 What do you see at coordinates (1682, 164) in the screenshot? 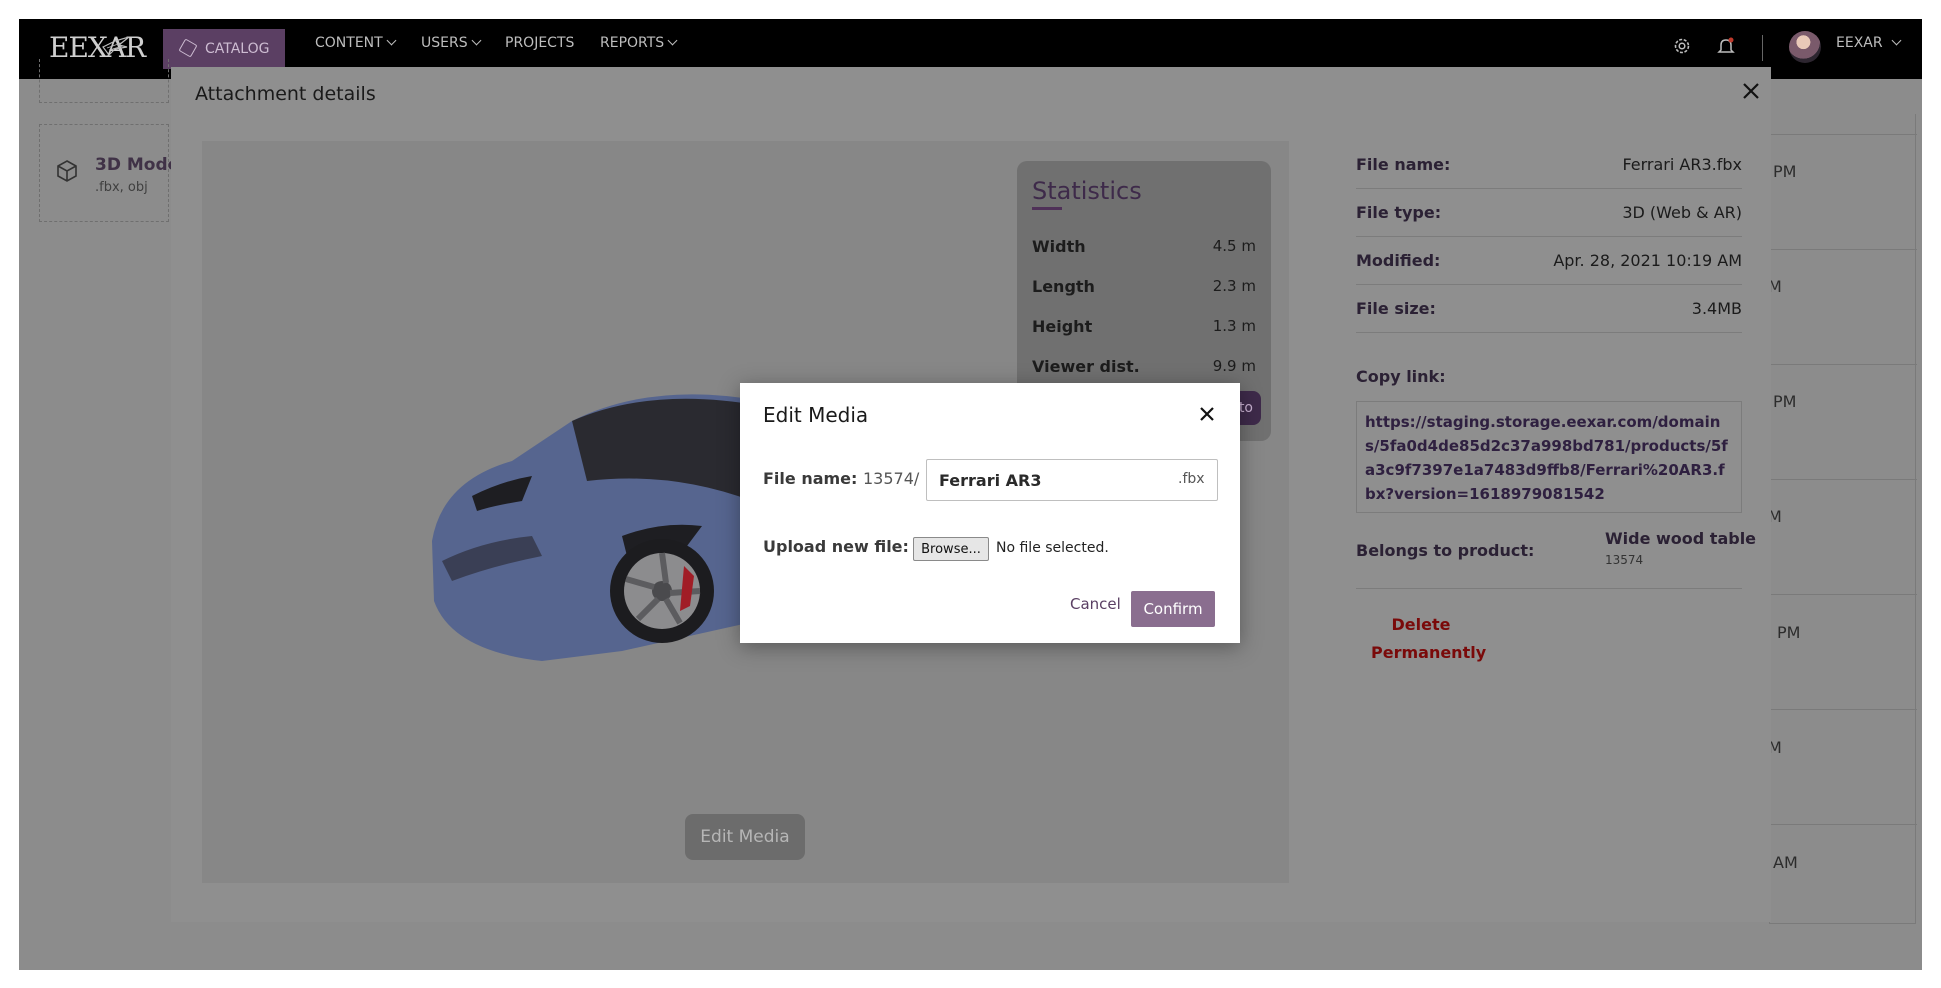
I see `info-value: Ferrari AR3.fbx` at bounding box center [1682, 164].